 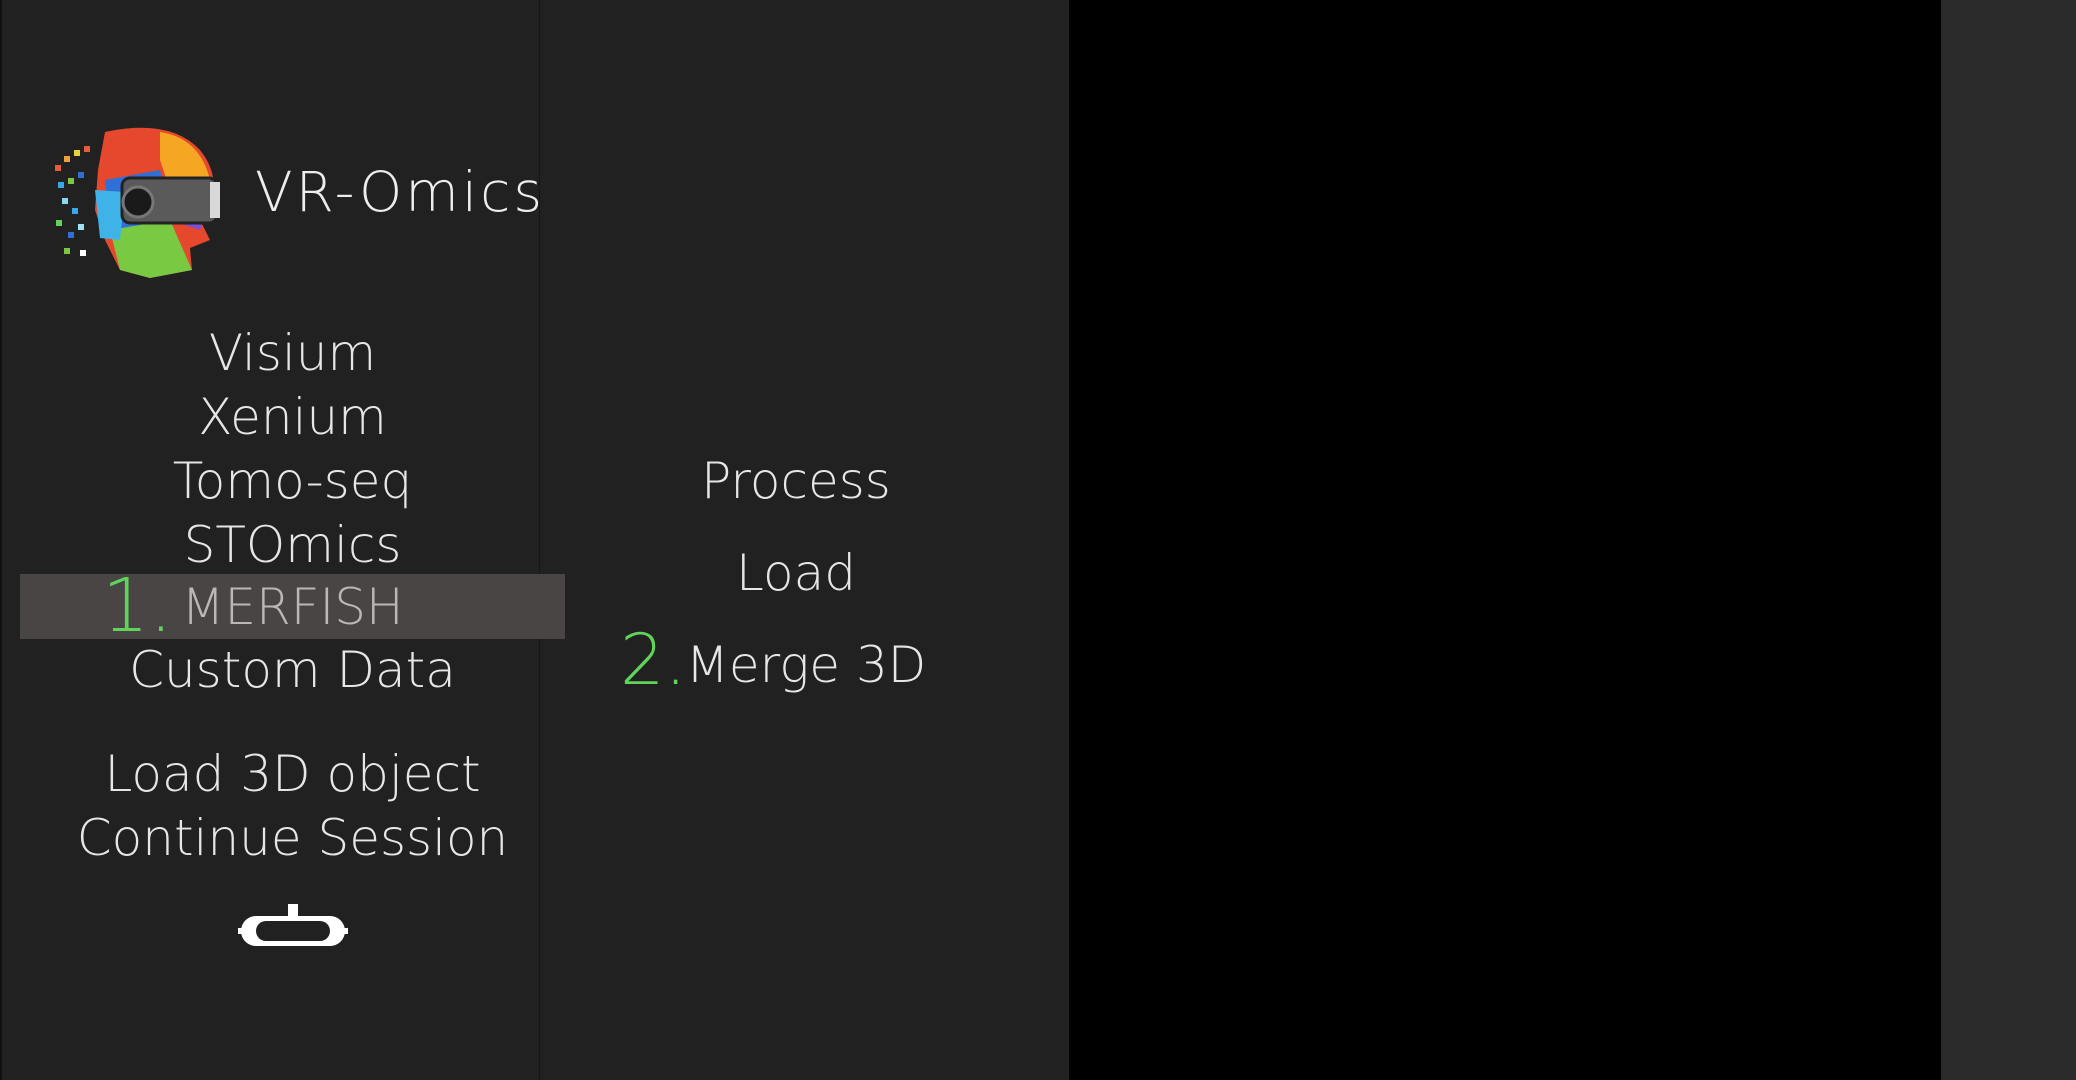 What do you see at coordinates (2008, 540) in the screenshot?
I see `right-panel` at bounding box center [2008, 540].